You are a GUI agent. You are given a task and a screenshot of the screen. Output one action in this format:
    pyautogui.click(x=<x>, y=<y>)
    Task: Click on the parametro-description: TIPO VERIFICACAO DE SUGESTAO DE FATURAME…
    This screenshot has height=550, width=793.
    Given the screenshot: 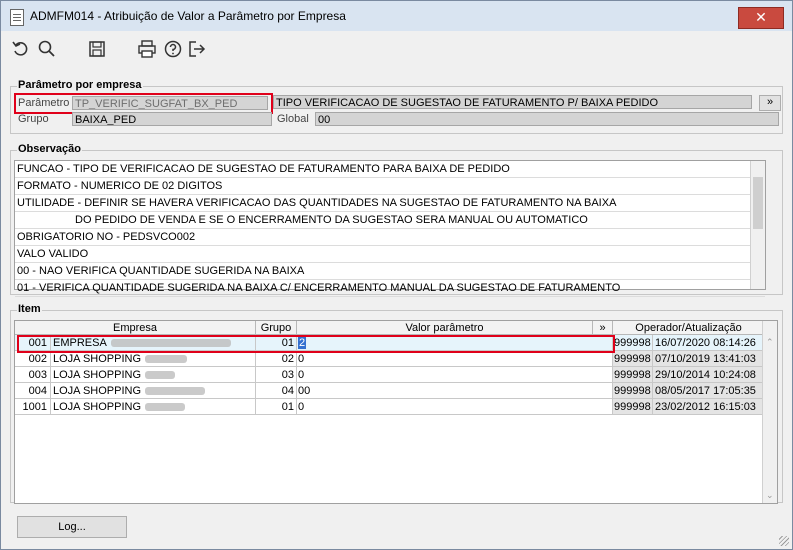 What is the action you would take?
    pyautogui.click(x=512, y=102)
    